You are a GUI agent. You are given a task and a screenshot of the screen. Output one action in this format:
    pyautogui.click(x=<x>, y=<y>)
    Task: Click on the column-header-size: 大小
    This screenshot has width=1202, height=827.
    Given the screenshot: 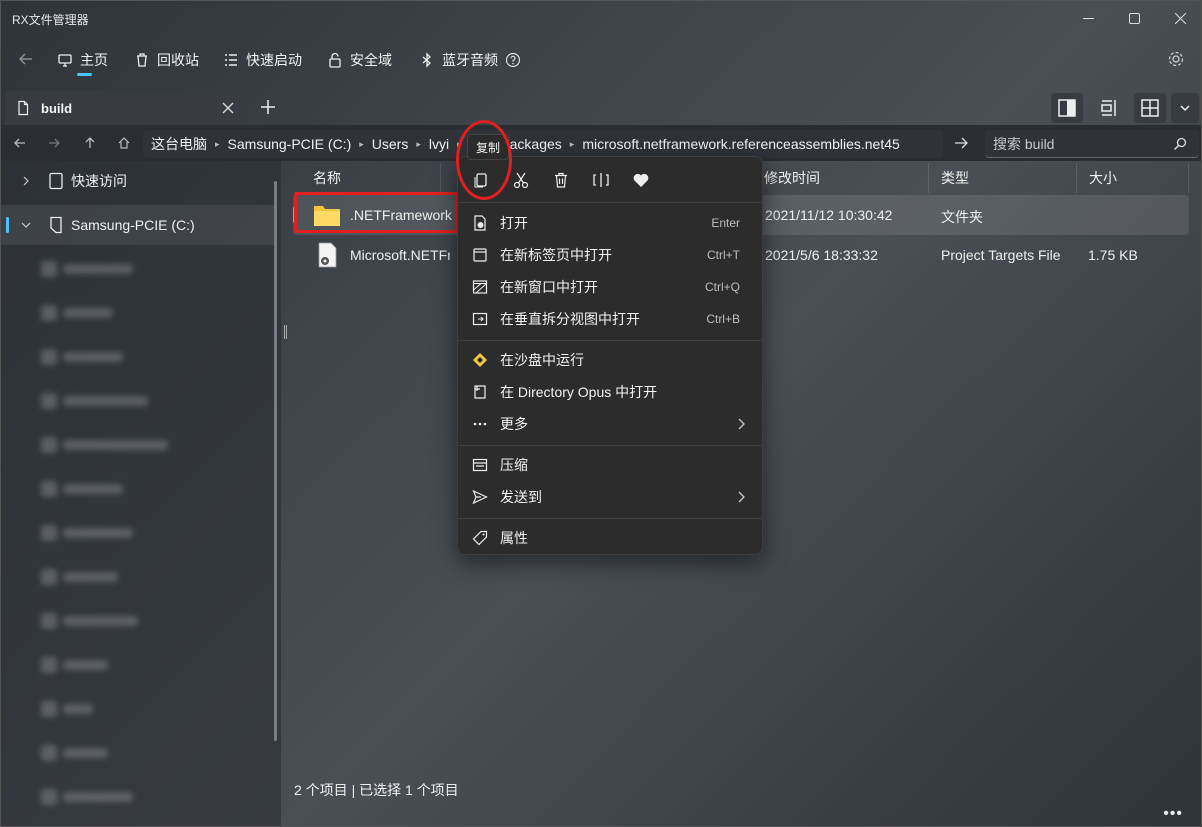 What is the action you would take?
    pyautogui.click(x=1134, y=178)
    